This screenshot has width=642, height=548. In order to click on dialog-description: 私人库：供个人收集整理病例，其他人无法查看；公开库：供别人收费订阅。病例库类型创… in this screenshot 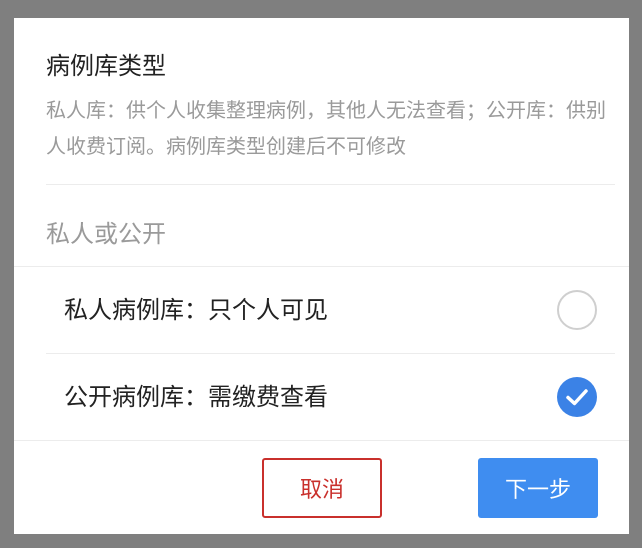, I will do `click(326, 128)`.